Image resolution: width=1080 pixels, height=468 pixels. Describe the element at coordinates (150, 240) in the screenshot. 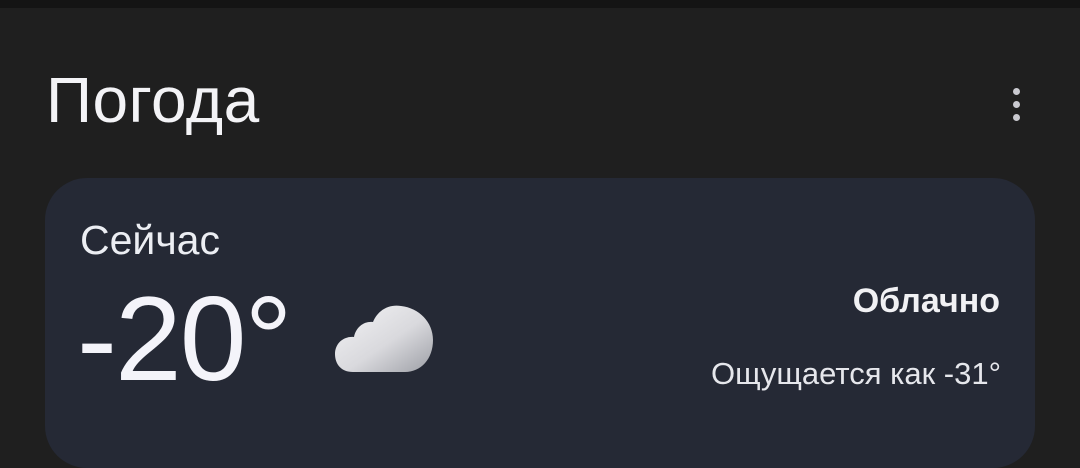

I see `now-label: Сейчас` at that location.